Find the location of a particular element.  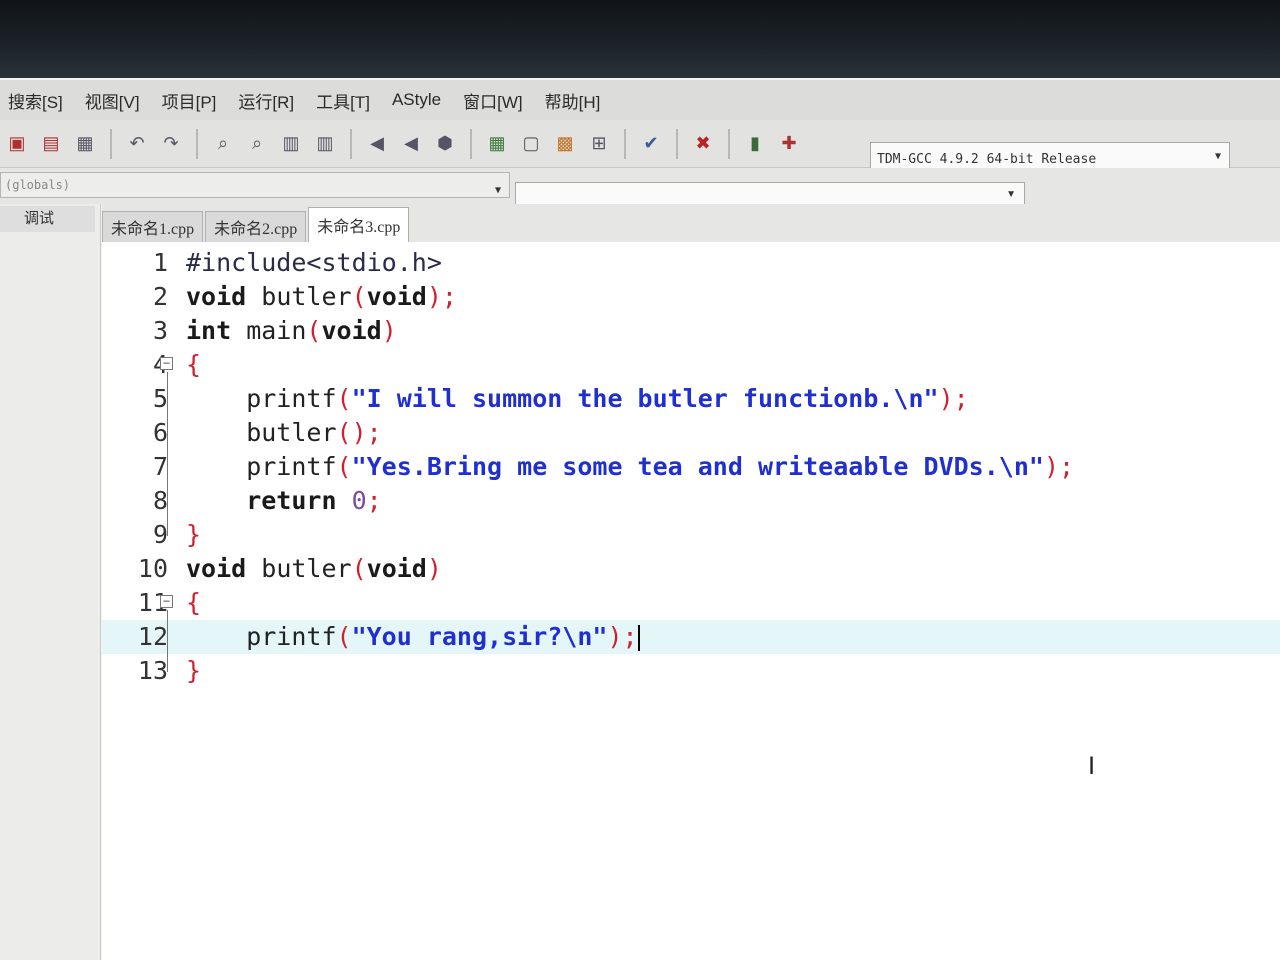

code-line: 1 #include<stdio.h> is located at coordinates (691, 263).